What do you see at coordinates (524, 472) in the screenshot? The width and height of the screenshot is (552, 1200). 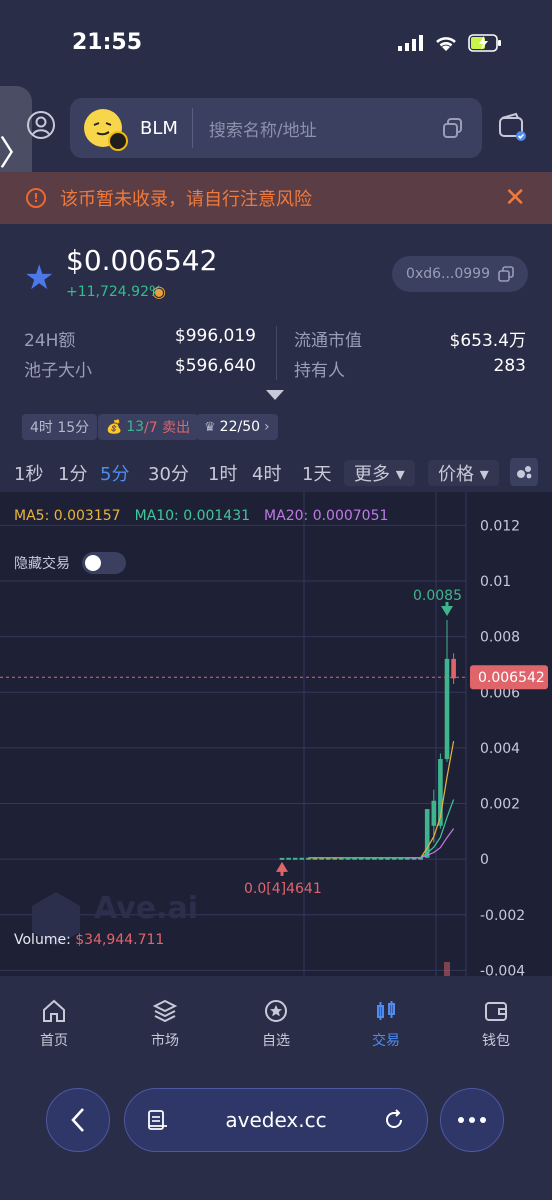 I see `chart-settings-icon` at bounding box center [524, 472].